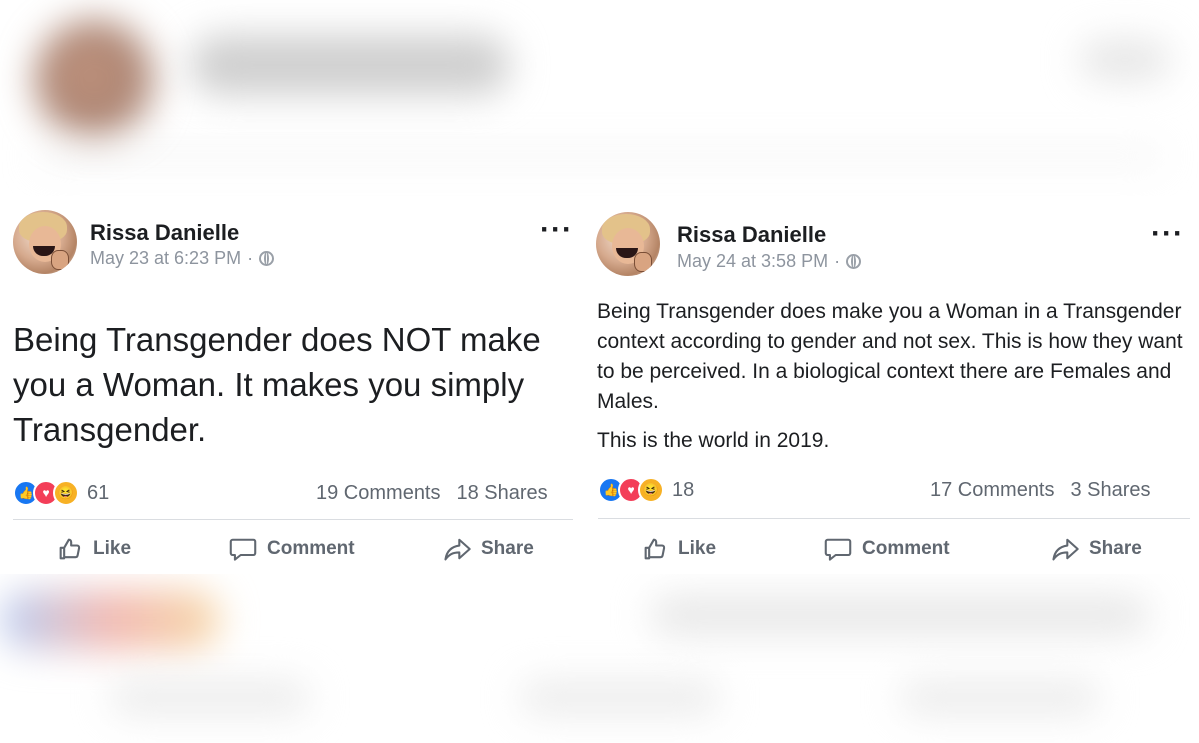 The height and width of the screenshot is (743, 1199). What do you see at coordinates (713, 440) in the screenshot?
I see `post-paragraph: This is the world in 2019.` at bounding box center [713, 440].